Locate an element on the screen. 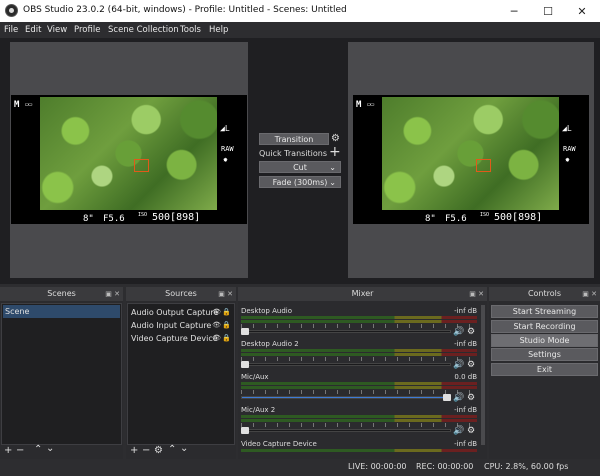 The height and width of the screenshot is (476, 600). menu-scene-collection: Scene Collection is located at coordinates (143, 30).